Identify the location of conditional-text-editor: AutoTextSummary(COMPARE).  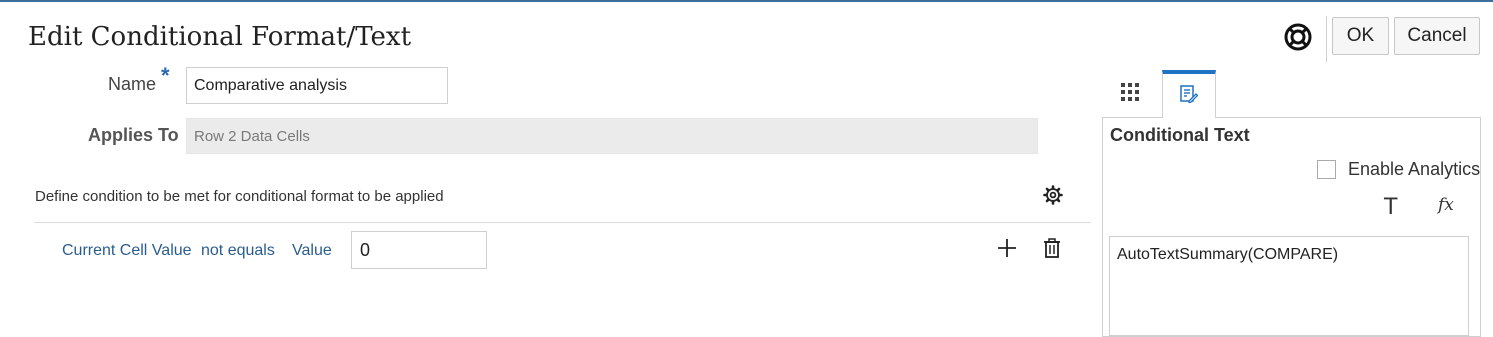
(1289, 286).